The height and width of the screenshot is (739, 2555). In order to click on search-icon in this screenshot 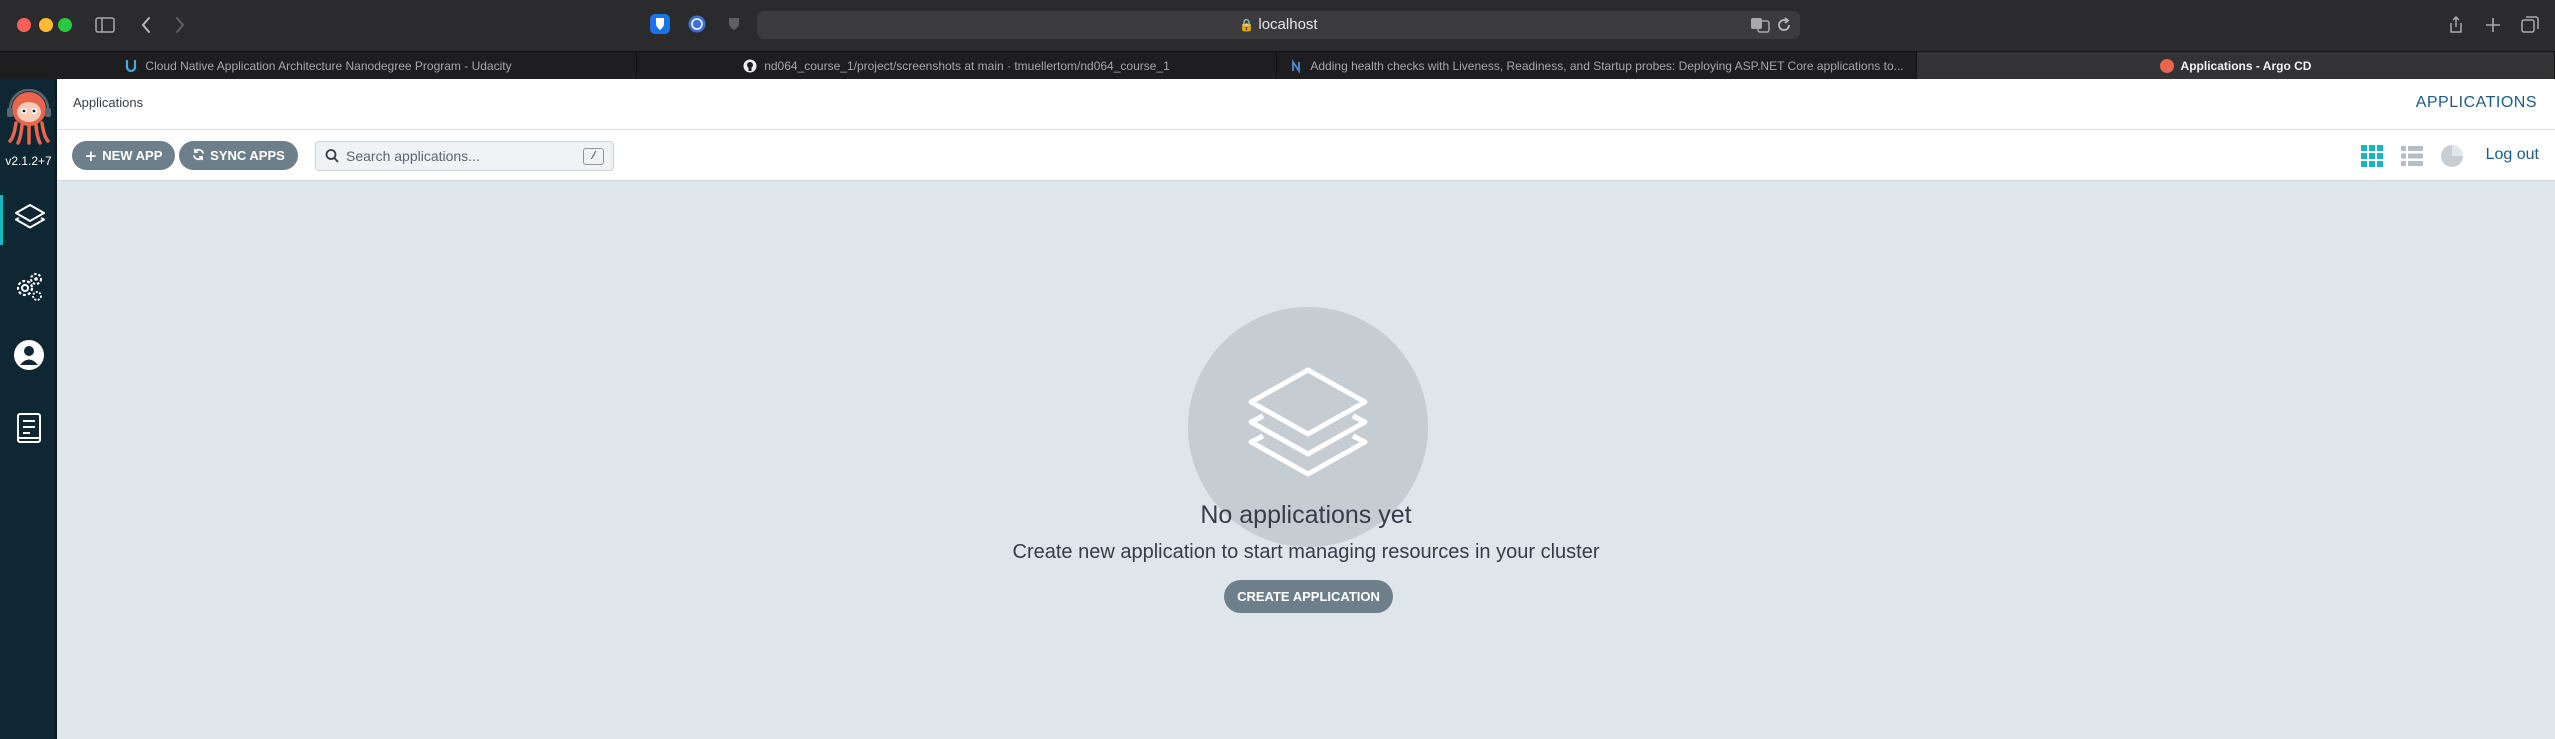, I will do `click(332, 158)`.